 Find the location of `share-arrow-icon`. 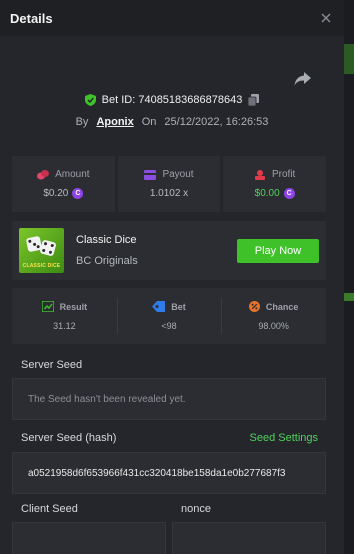

share-arrow-icon is located at coordinates (302, 79).